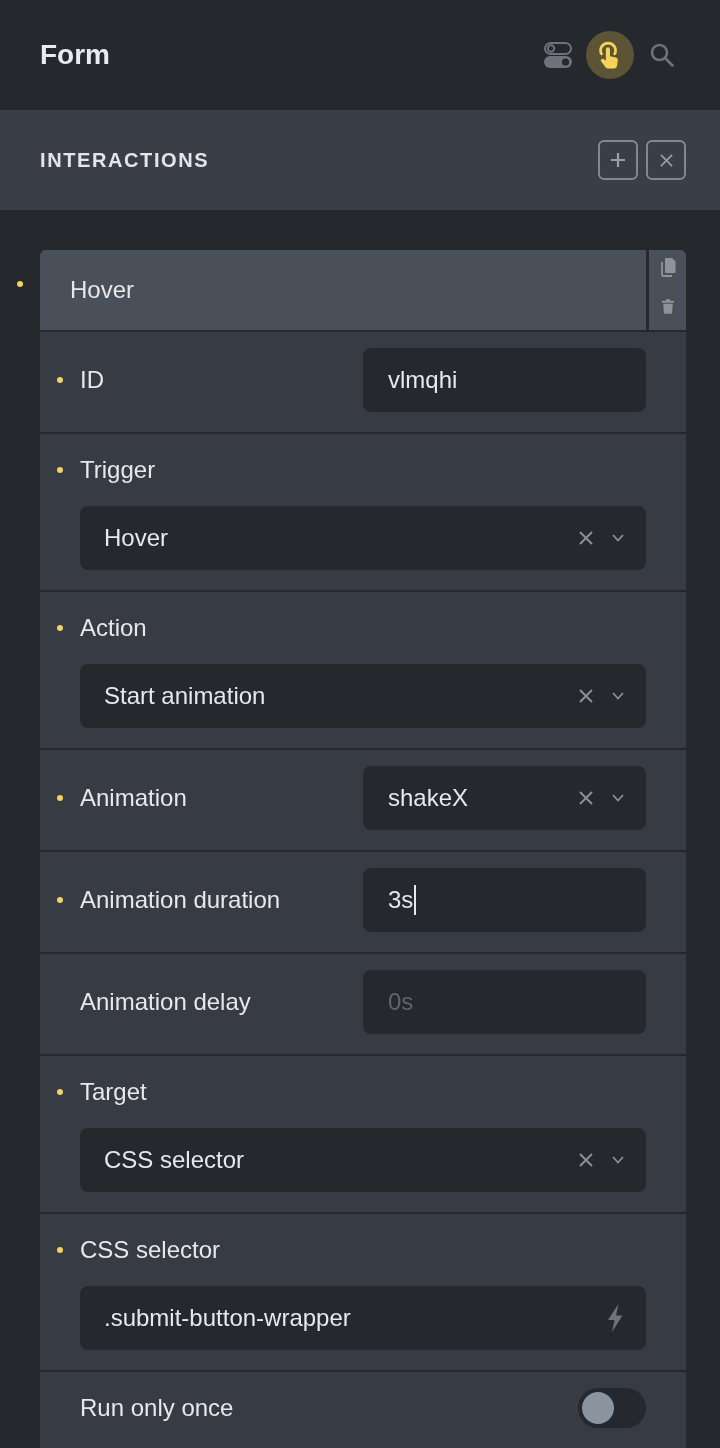  Describe the element at coordinates (125, 160) in the screenshot. I see `section-title: INTERACTIONS` at that location.